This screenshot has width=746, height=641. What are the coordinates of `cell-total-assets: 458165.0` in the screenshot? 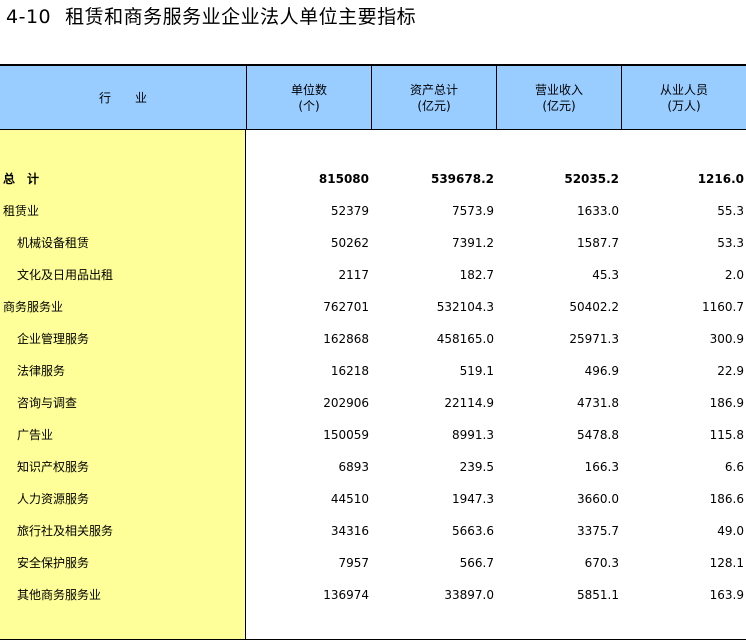 It's located at (465, 339).